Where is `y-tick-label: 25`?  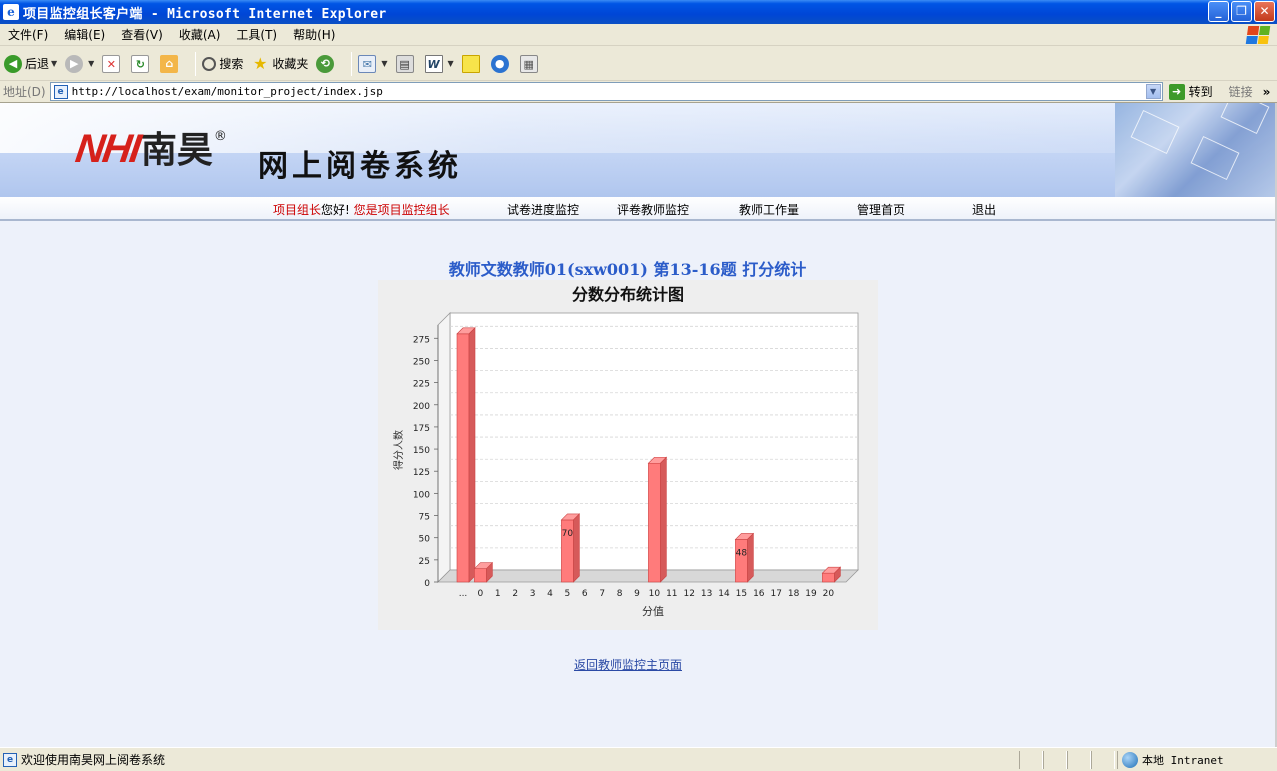
y-tick-label: 25 is located at coordinates (424, 562).